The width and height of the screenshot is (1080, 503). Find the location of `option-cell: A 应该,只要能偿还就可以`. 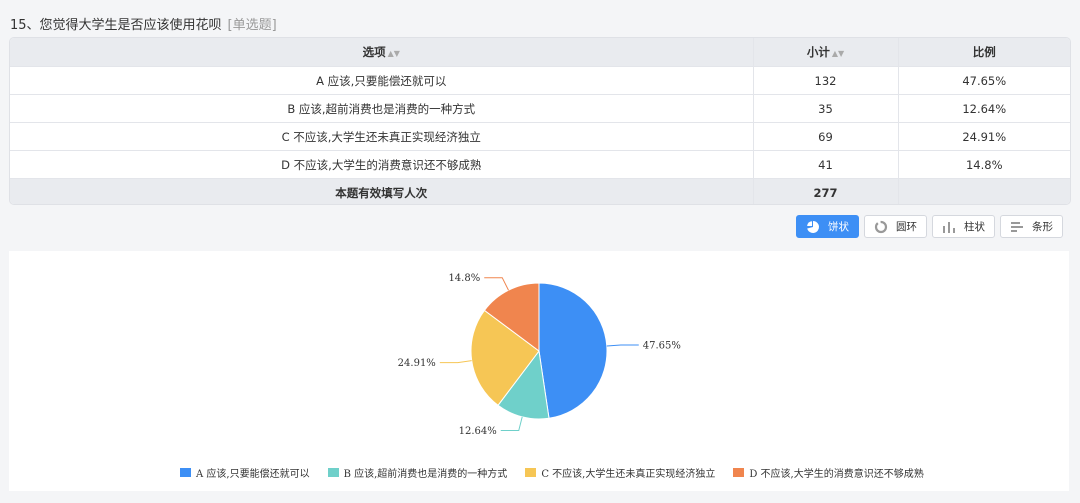

option-cell: A 应该,只要能偿还就可以 is located at coordinates (382, 80).